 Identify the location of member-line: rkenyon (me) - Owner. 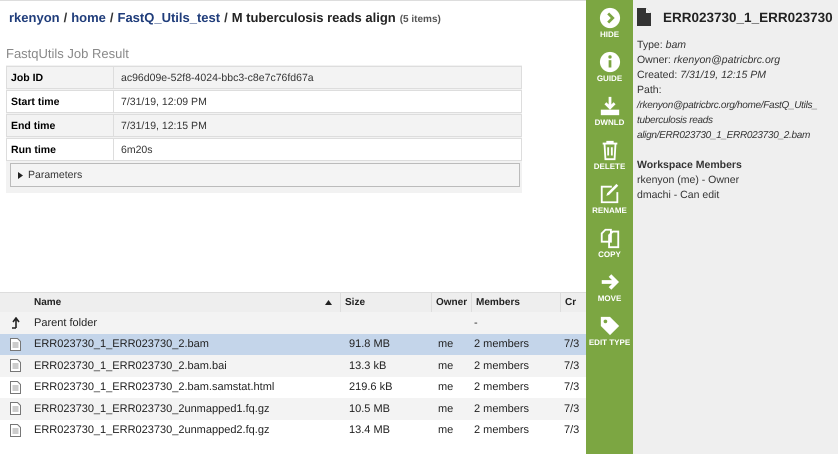
(688, 180).